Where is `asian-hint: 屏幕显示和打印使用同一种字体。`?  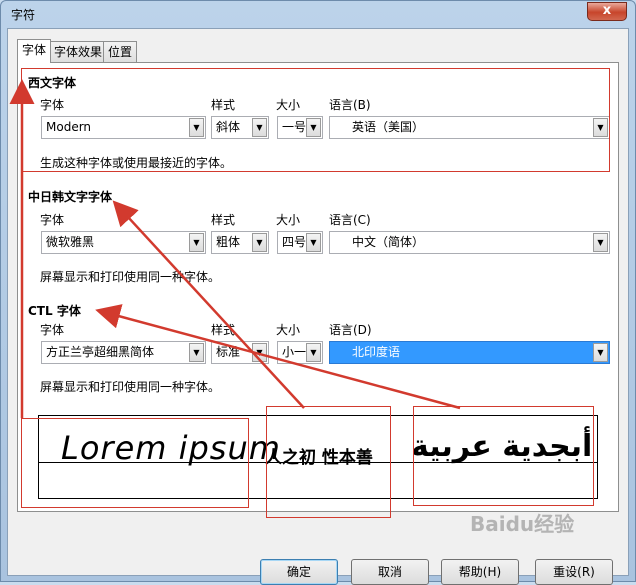
asian-hint: 屏幕显示和打印使用同一种字体。 is located at coordinates (130, 277).